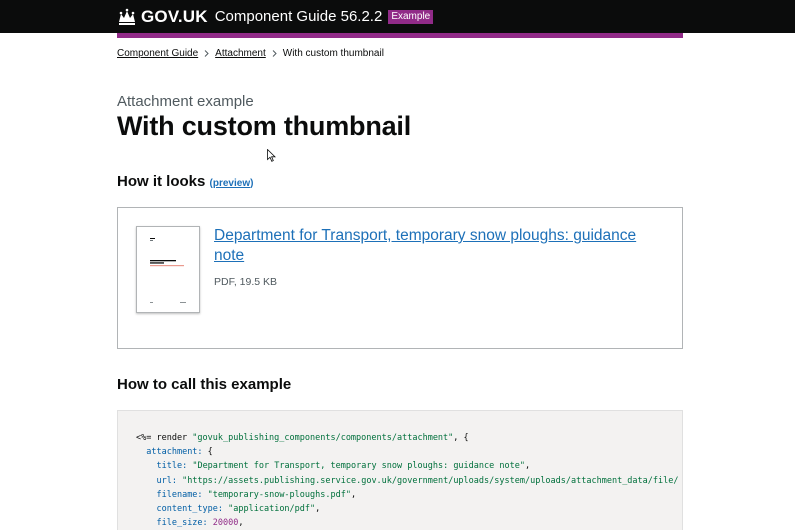  What do you see at coordinates (190, 509) in the screenshot?
I see `code-token: content_type:` at bounding box center [190, 509].